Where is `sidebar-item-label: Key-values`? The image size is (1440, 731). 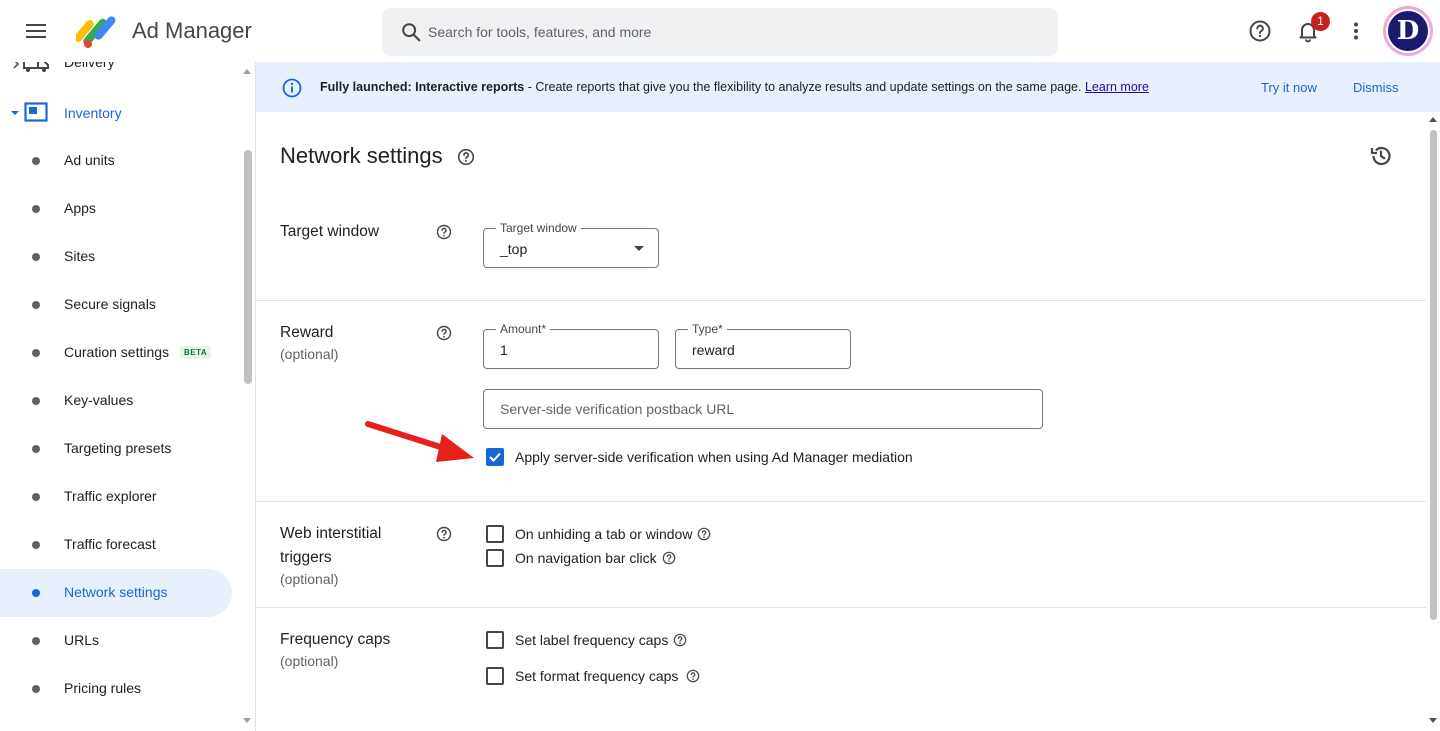
sidebar-item-label: Key-values is located at coordinates (99, 400).